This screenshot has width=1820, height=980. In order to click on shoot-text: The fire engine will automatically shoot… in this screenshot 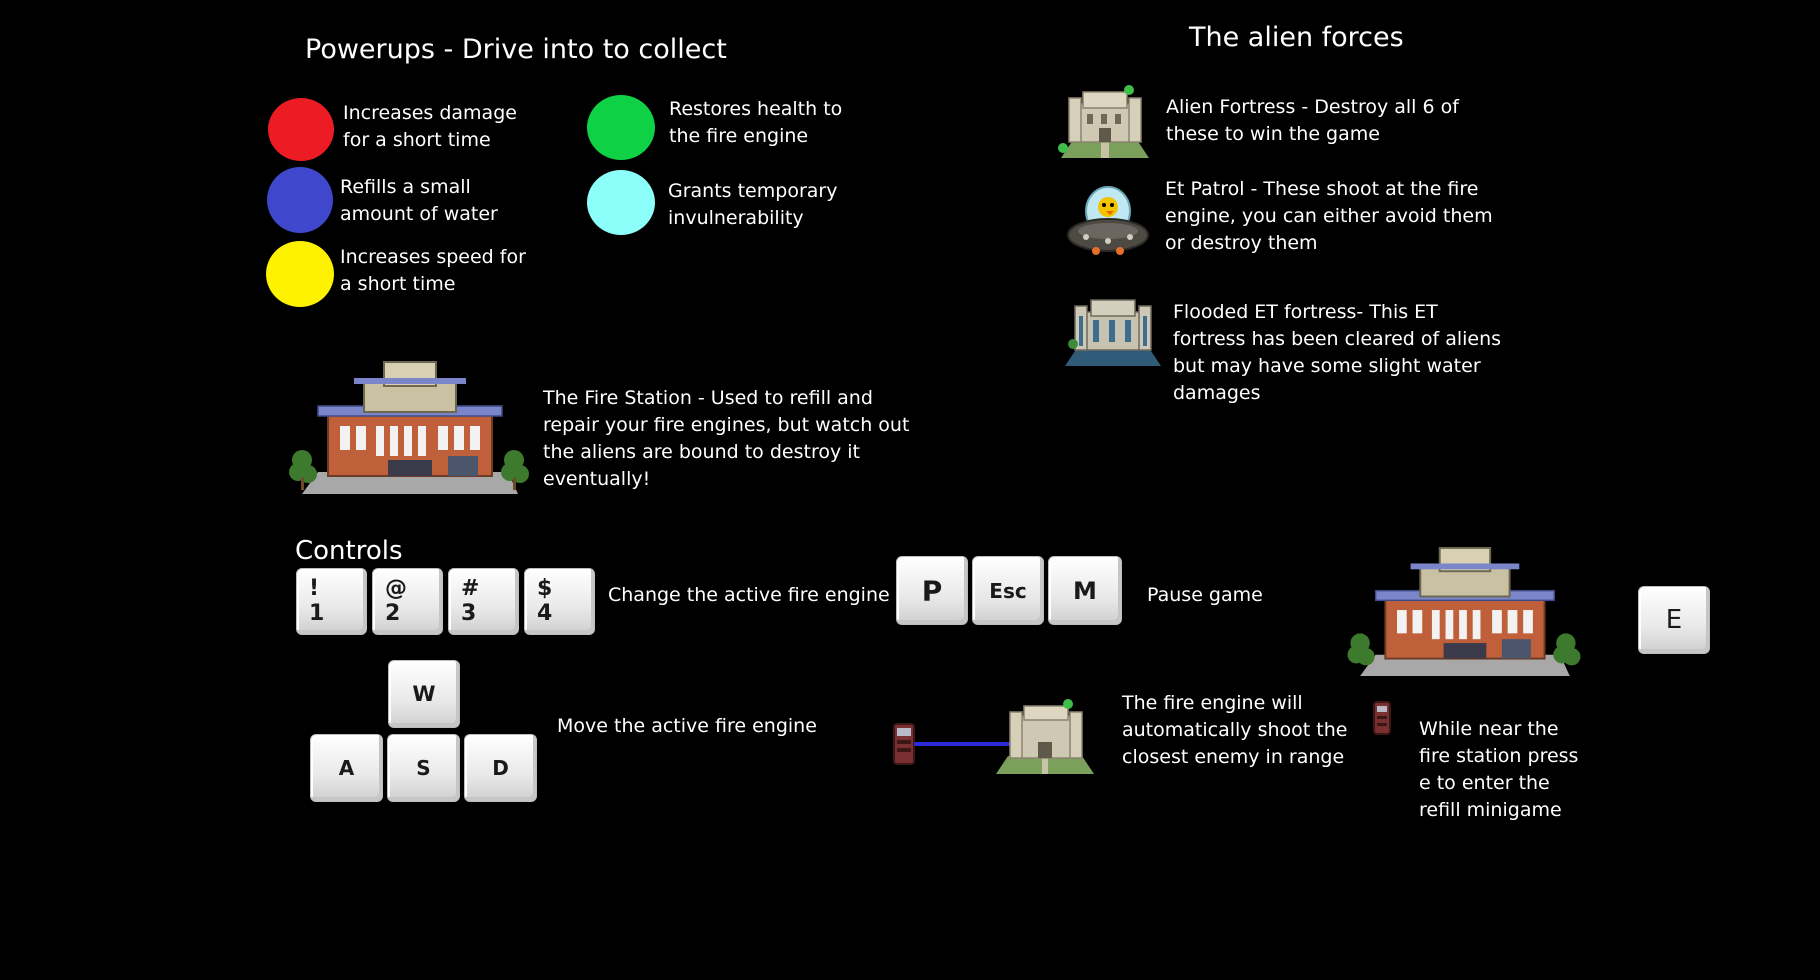, I will do `click(1235, 730)`.